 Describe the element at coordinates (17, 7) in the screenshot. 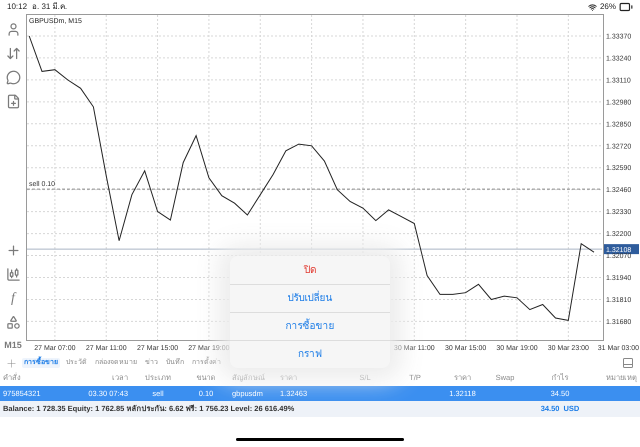

I see `clock: 10:12` at that location.